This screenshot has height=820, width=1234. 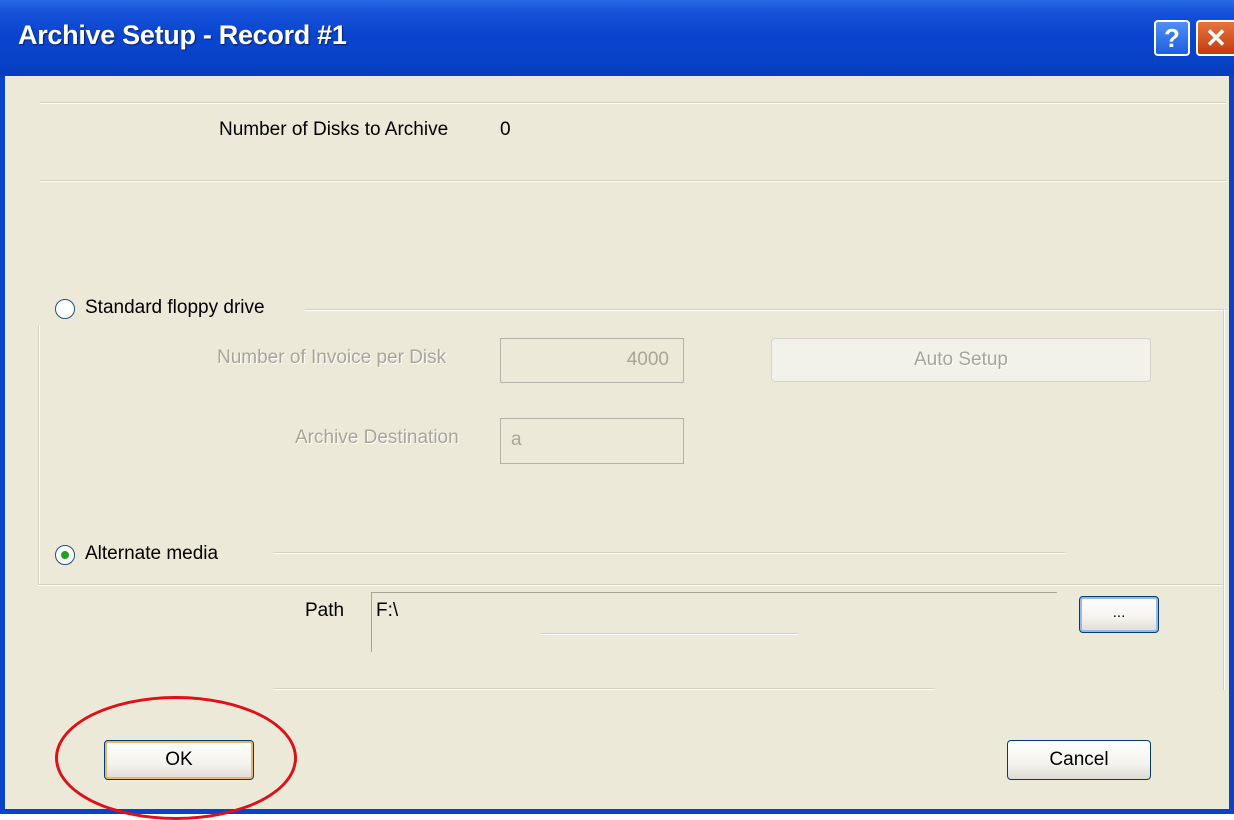 I want to click on standard-floppy-label: Standard floppy drive, so click(x=175, y=308).